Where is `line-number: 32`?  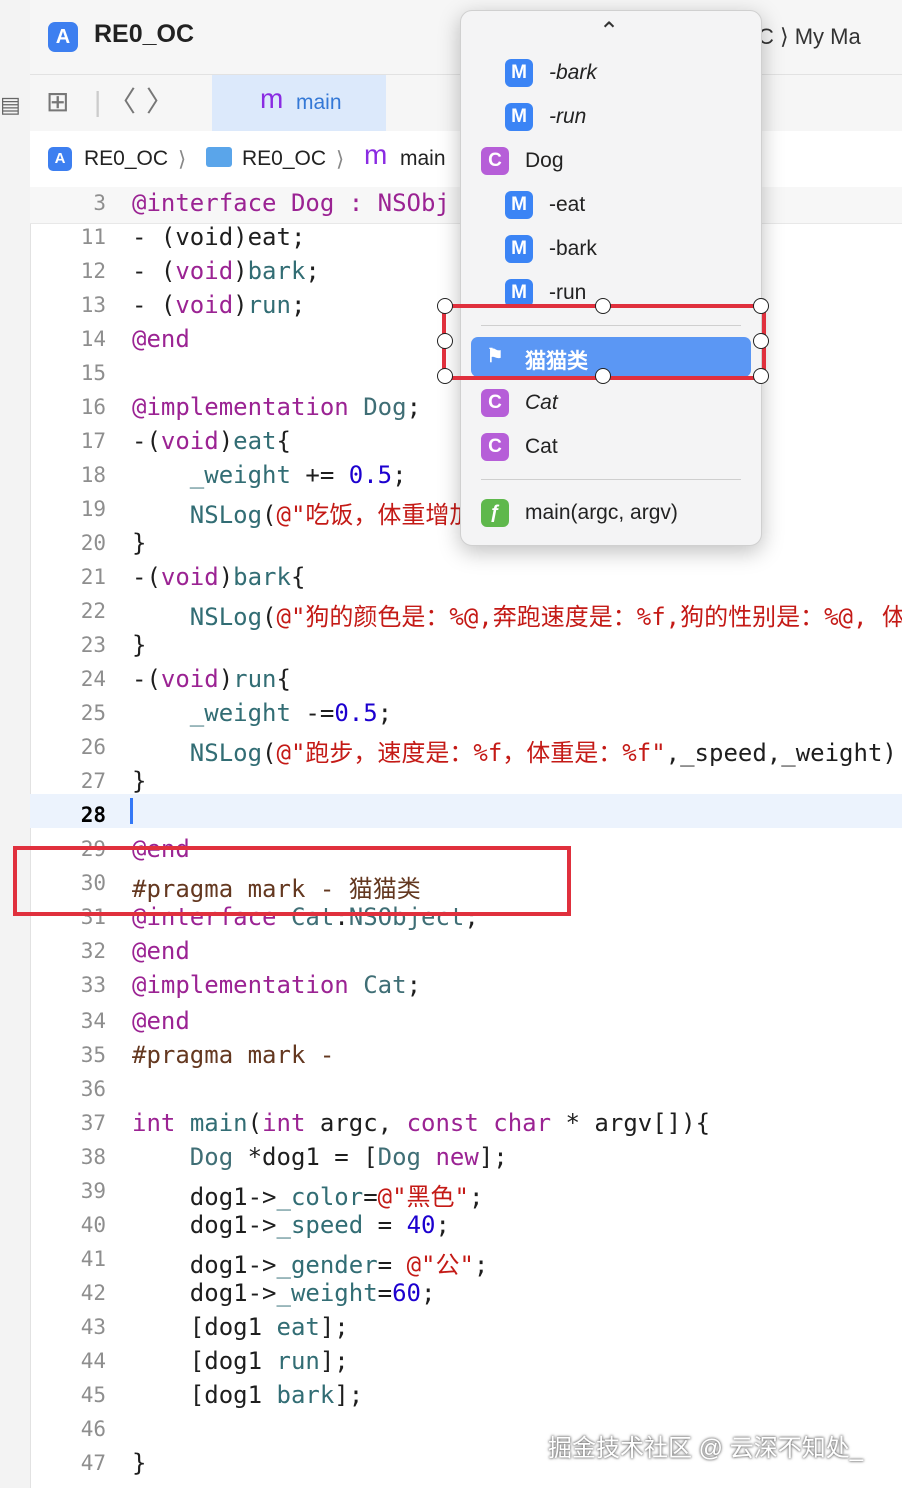 line-number: 32 is located at coordinates (93, 951).